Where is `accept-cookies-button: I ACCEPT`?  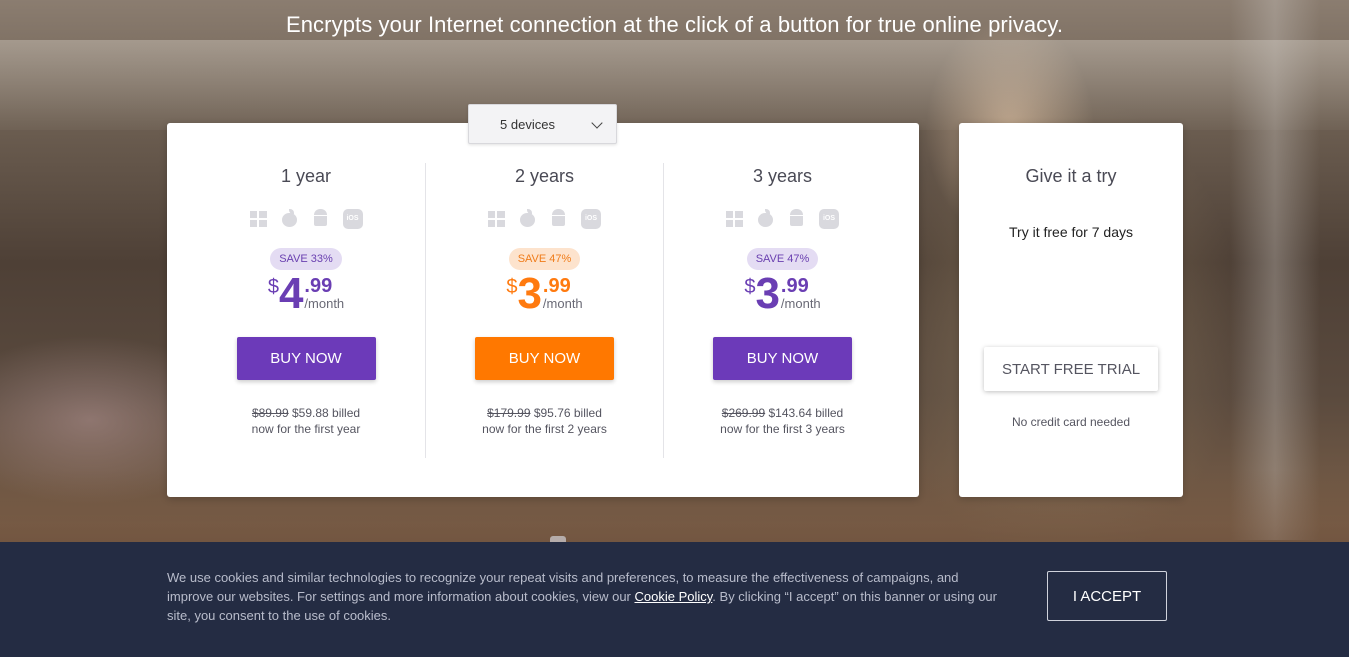
accept-cookies-button: I ACCEPT is located at coordinates (1107, 596).